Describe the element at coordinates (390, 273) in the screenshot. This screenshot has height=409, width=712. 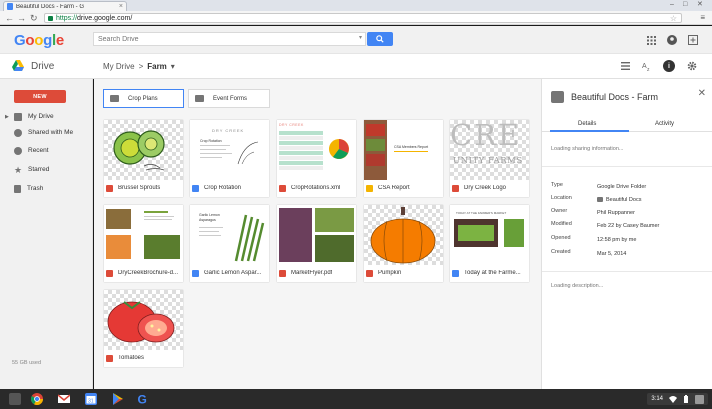
I see `file-name: Pumpkin` at that location.